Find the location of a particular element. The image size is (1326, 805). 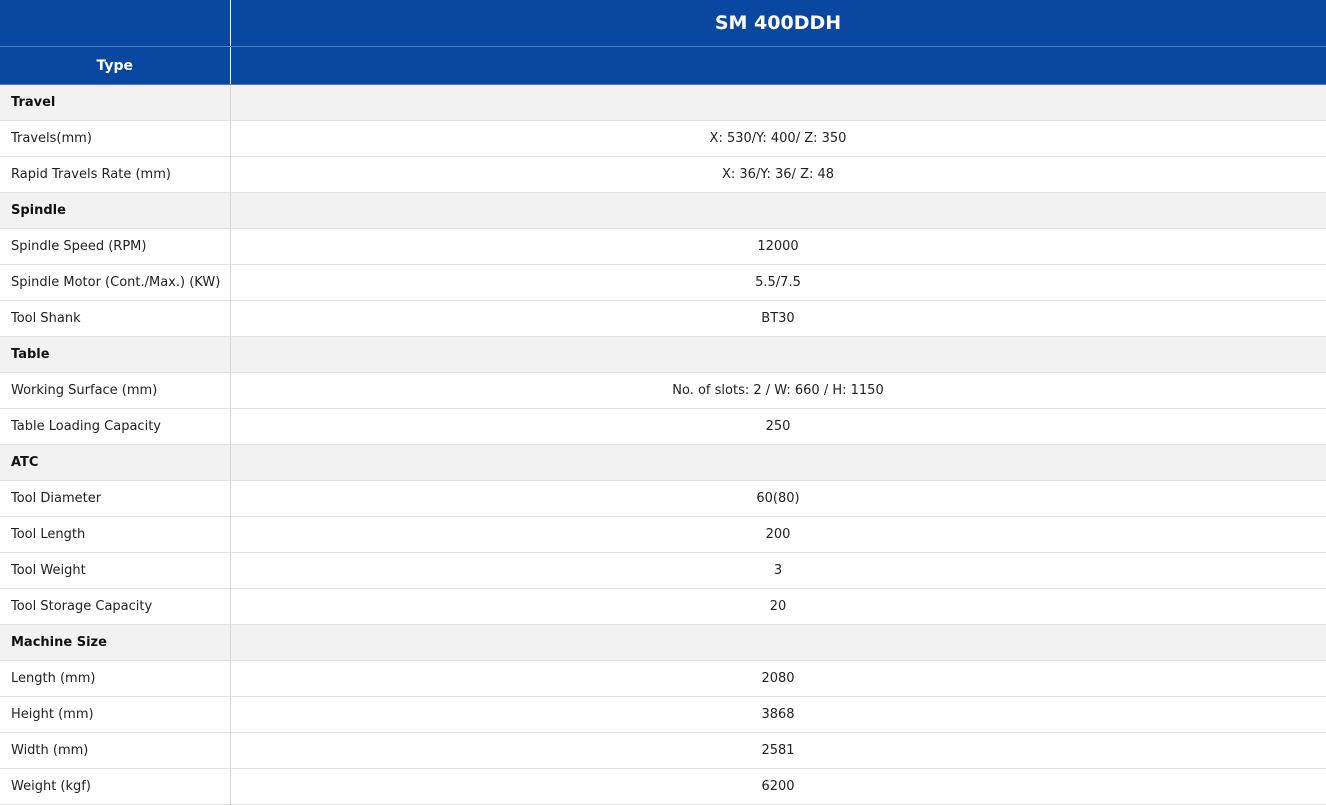

spec-row: Travels(mm) X: 530/Y: 400/ Z: 350 is located at coordinates (663, 138).